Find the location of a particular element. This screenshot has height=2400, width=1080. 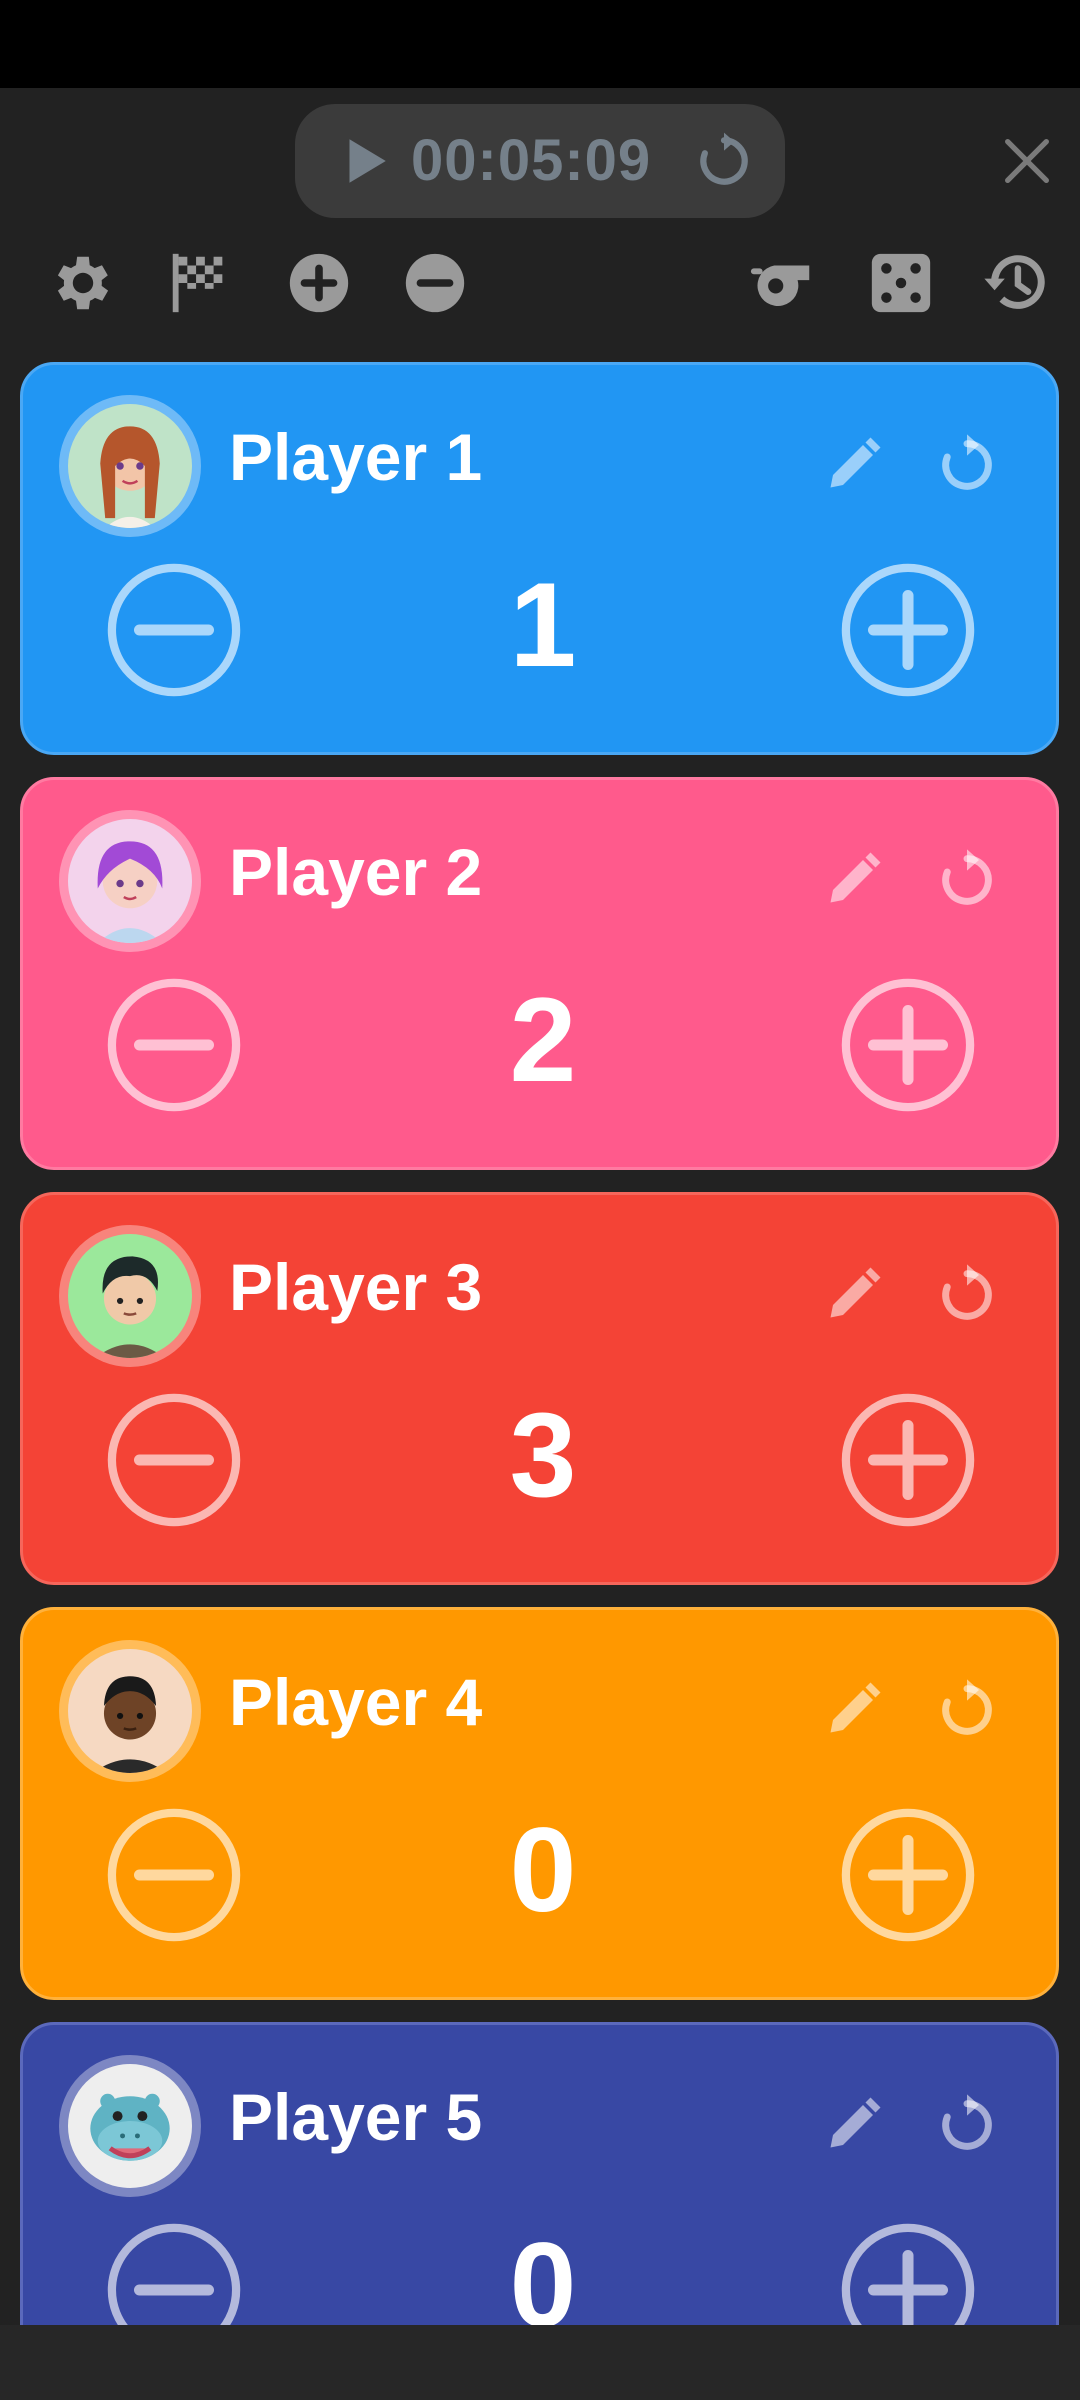

timer-pill: 00:05:09 is located at coordinates (540, 161).